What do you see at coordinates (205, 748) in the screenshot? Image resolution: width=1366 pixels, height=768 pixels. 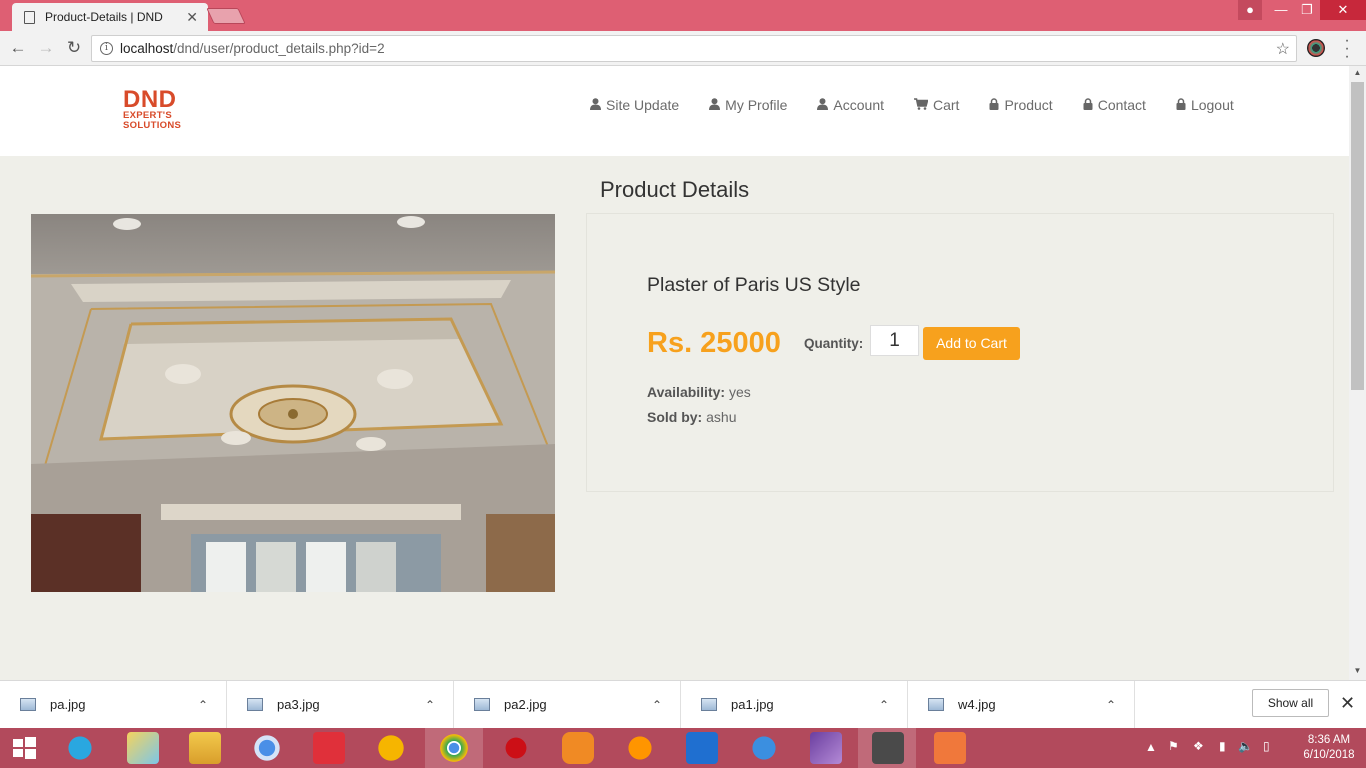 I see `file-explorer-icon` at bounding box center [205, 748].